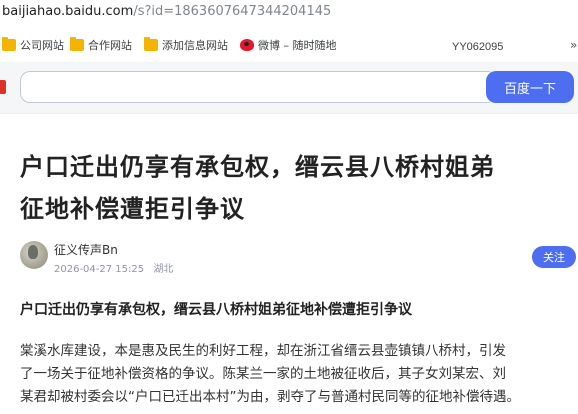 The width and height of the screenshot is (578, 414). What do you see at coordinates (34, 255) in the screenshot?
I see `avatar` at bounding box center [34, 255].